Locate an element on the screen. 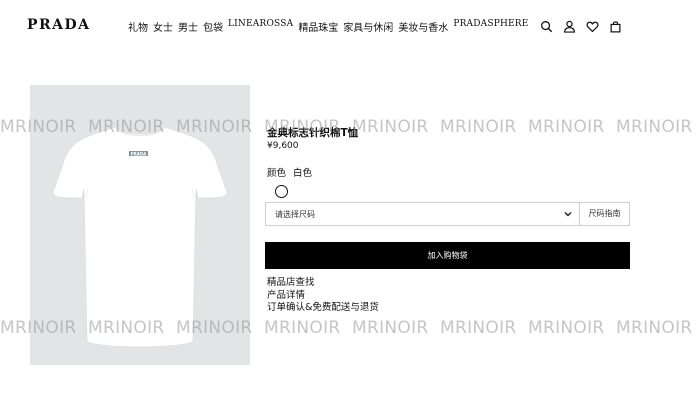  shopping-bag-icon is located at coordinates (615, 26).